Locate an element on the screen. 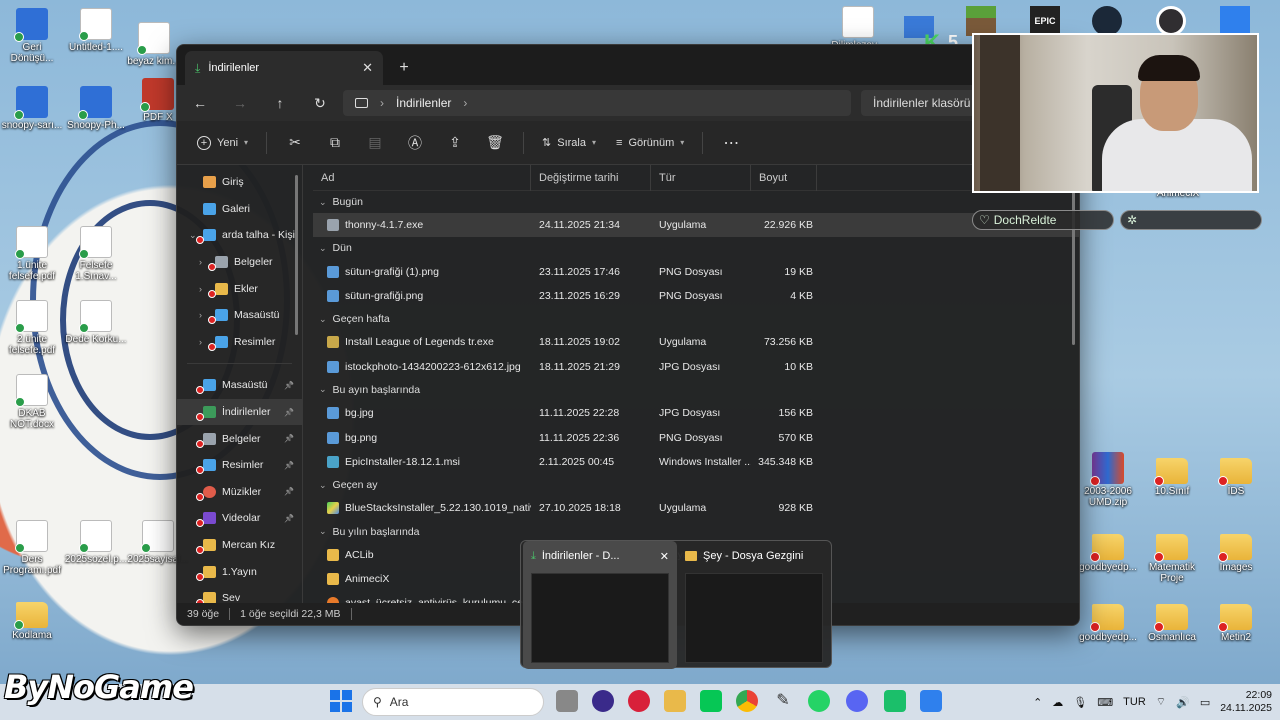  sidebar-item: ⌄ arda talha - Kişi is located at coordinates (239, 235).